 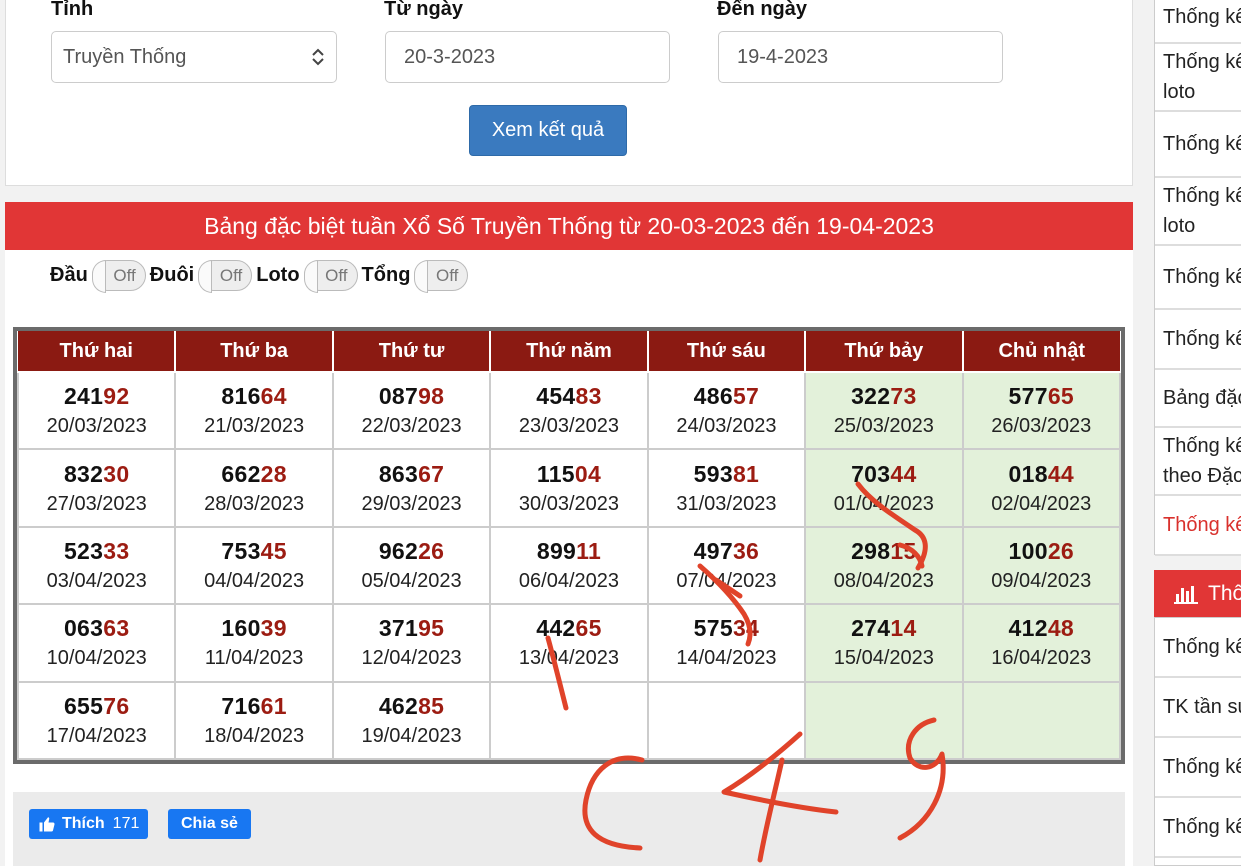 What do you see at coordinates (411, 503) in the screenshot?
I see `draw-date: 29/03/2023` at bounding box center [411, 503].